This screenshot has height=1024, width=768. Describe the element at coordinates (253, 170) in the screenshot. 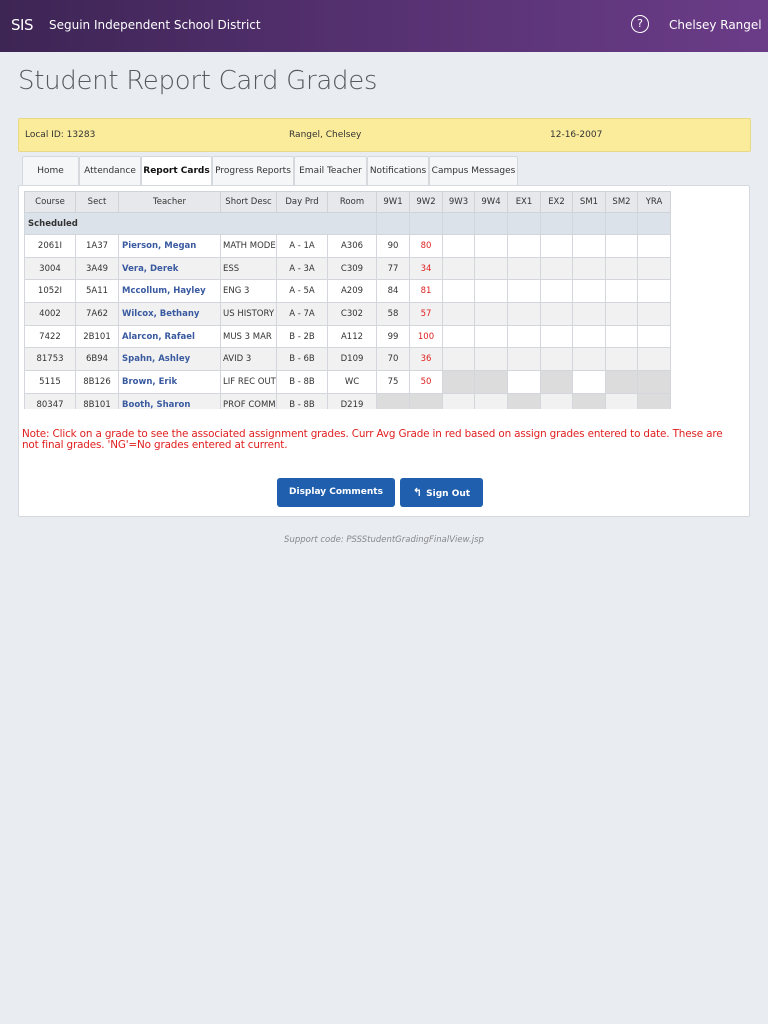

I see `tab-progress-reports: Progress Reports` at that location.